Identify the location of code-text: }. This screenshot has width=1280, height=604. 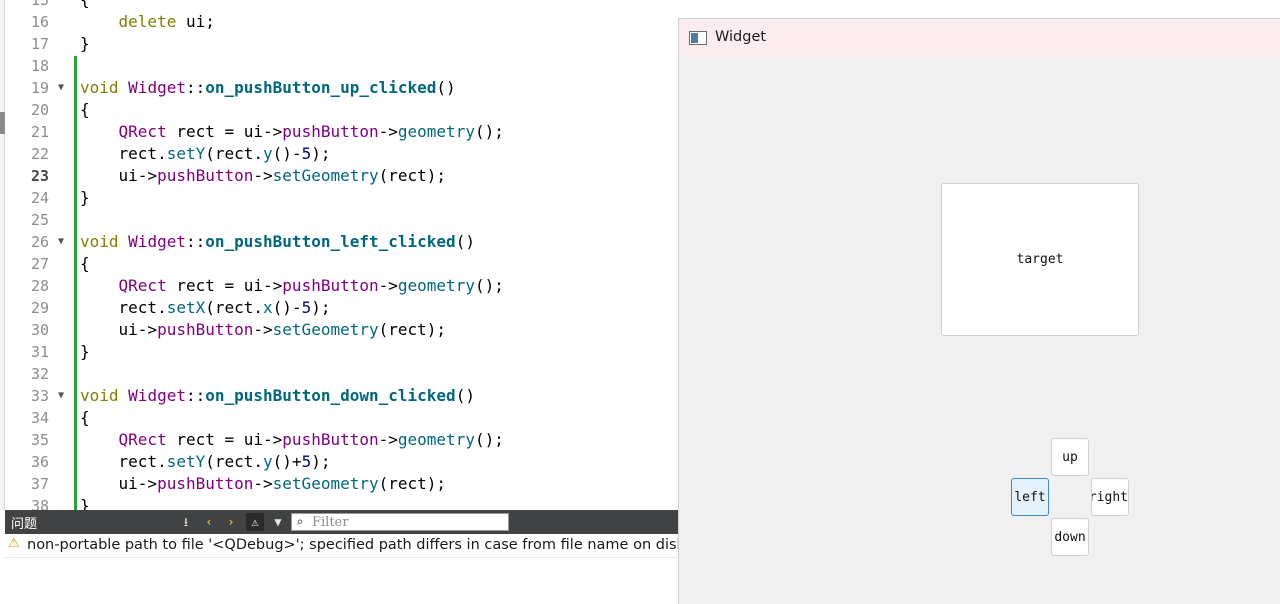
(85, 198).